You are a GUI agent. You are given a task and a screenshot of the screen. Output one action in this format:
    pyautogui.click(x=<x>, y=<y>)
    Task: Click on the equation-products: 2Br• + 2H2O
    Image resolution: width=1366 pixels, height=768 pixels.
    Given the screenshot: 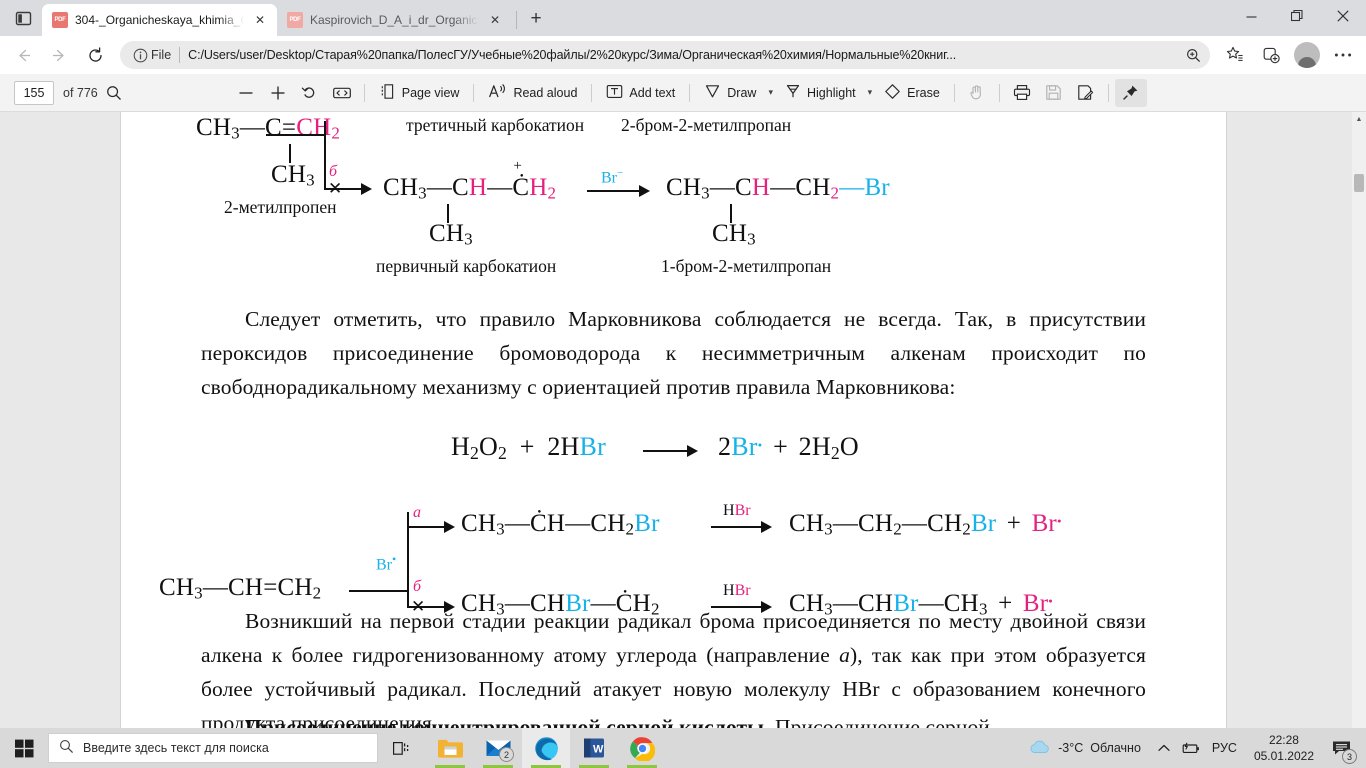 What is the action you would take?
    pyautogui.click(x=788, y=447)
    